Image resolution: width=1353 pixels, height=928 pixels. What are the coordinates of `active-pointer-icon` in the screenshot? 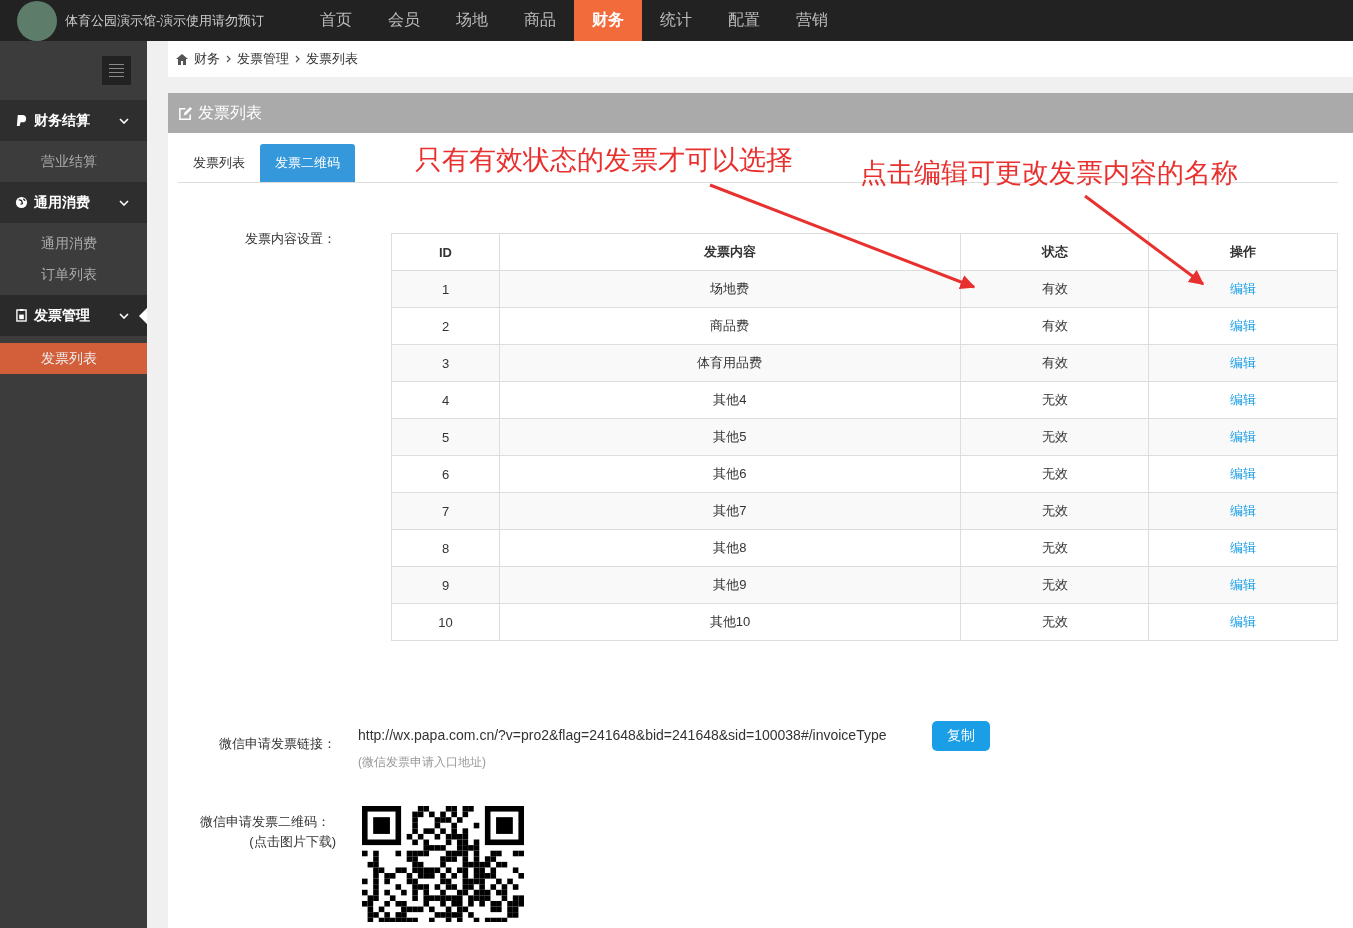 It's located at (143, 316).